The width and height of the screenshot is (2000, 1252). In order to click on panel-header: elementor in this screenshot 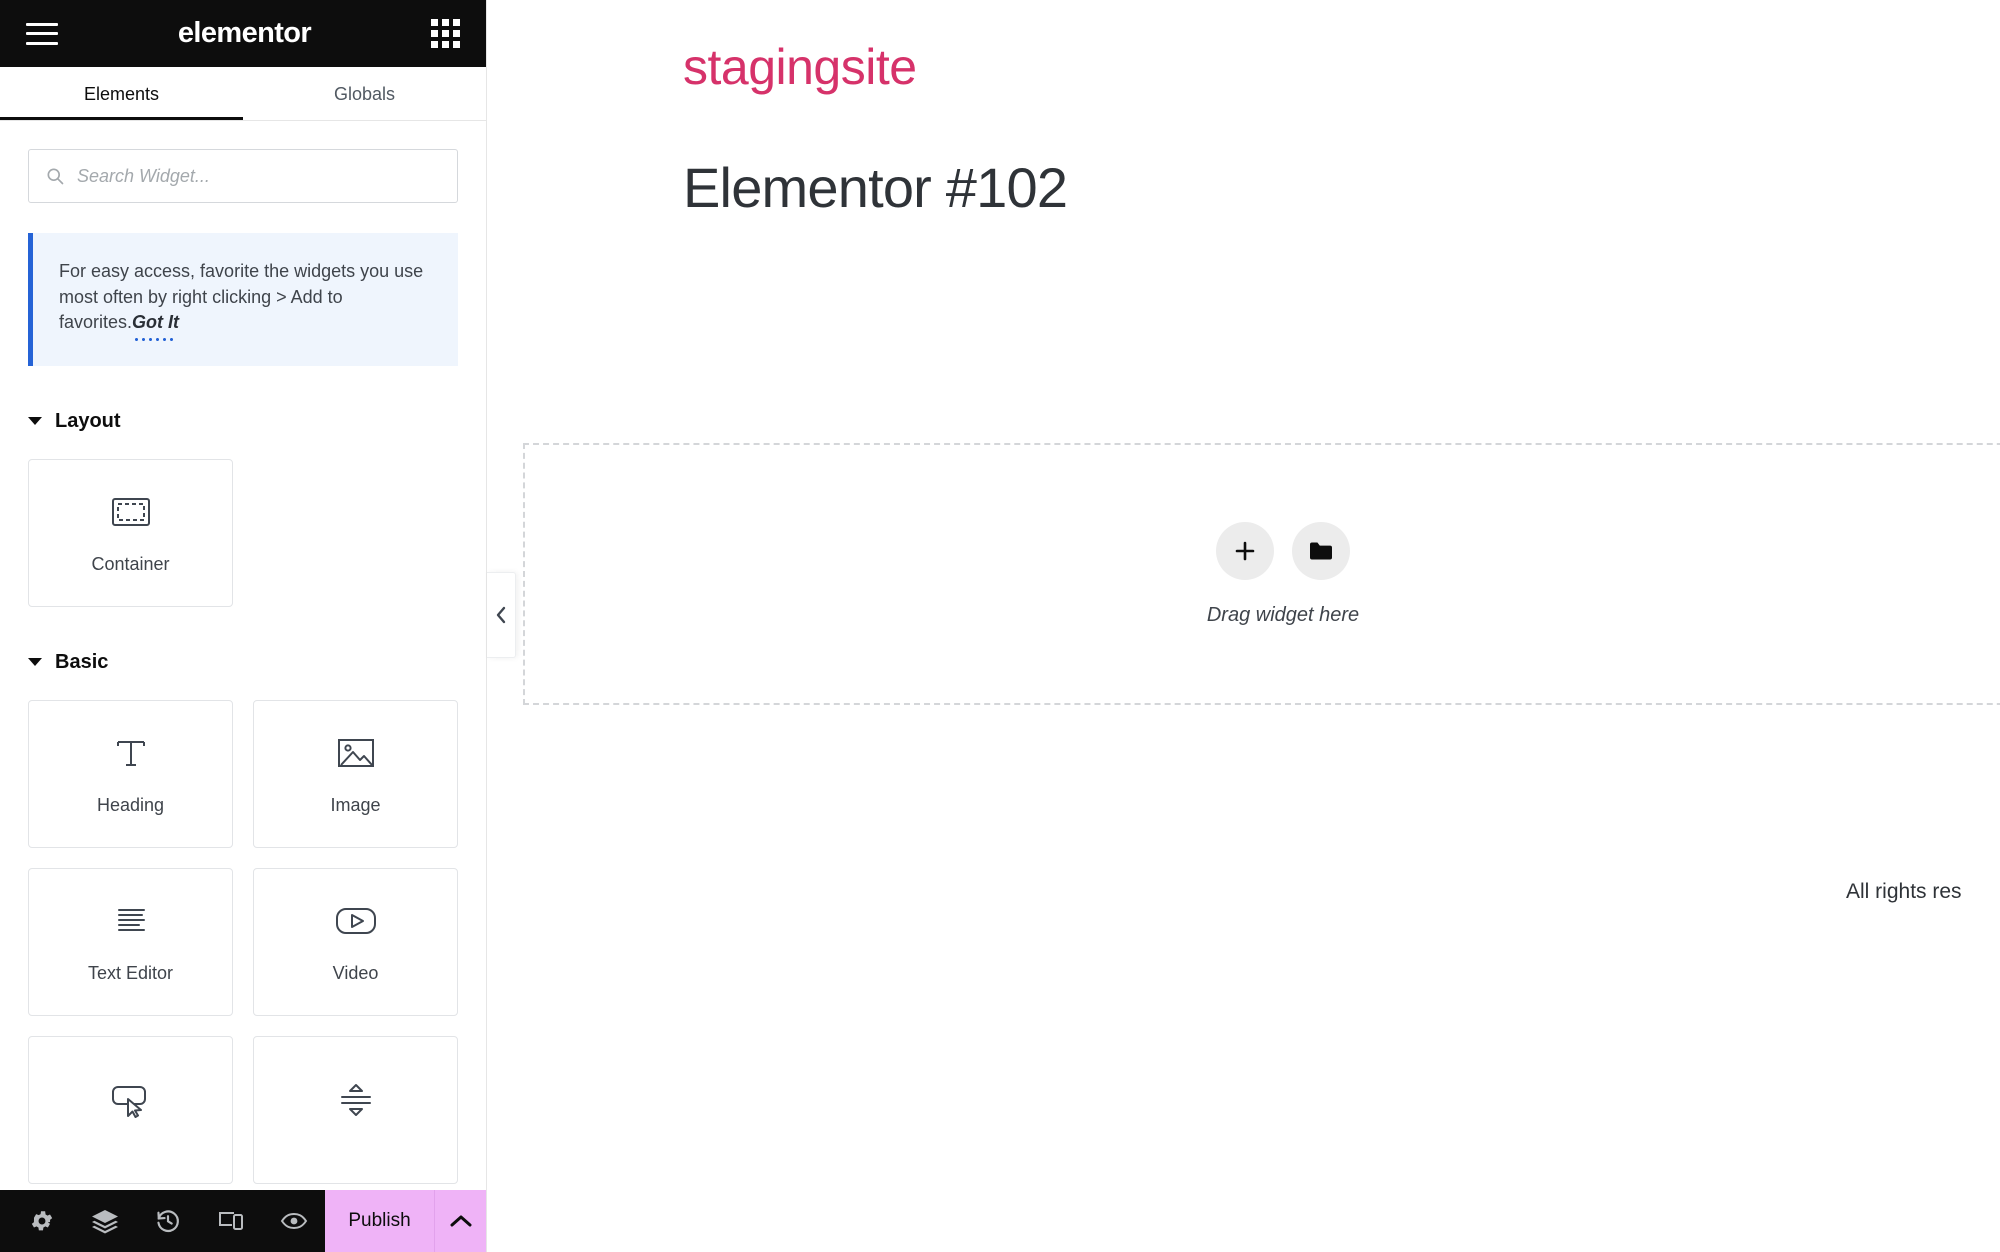, I will do `click(243, 33)`.